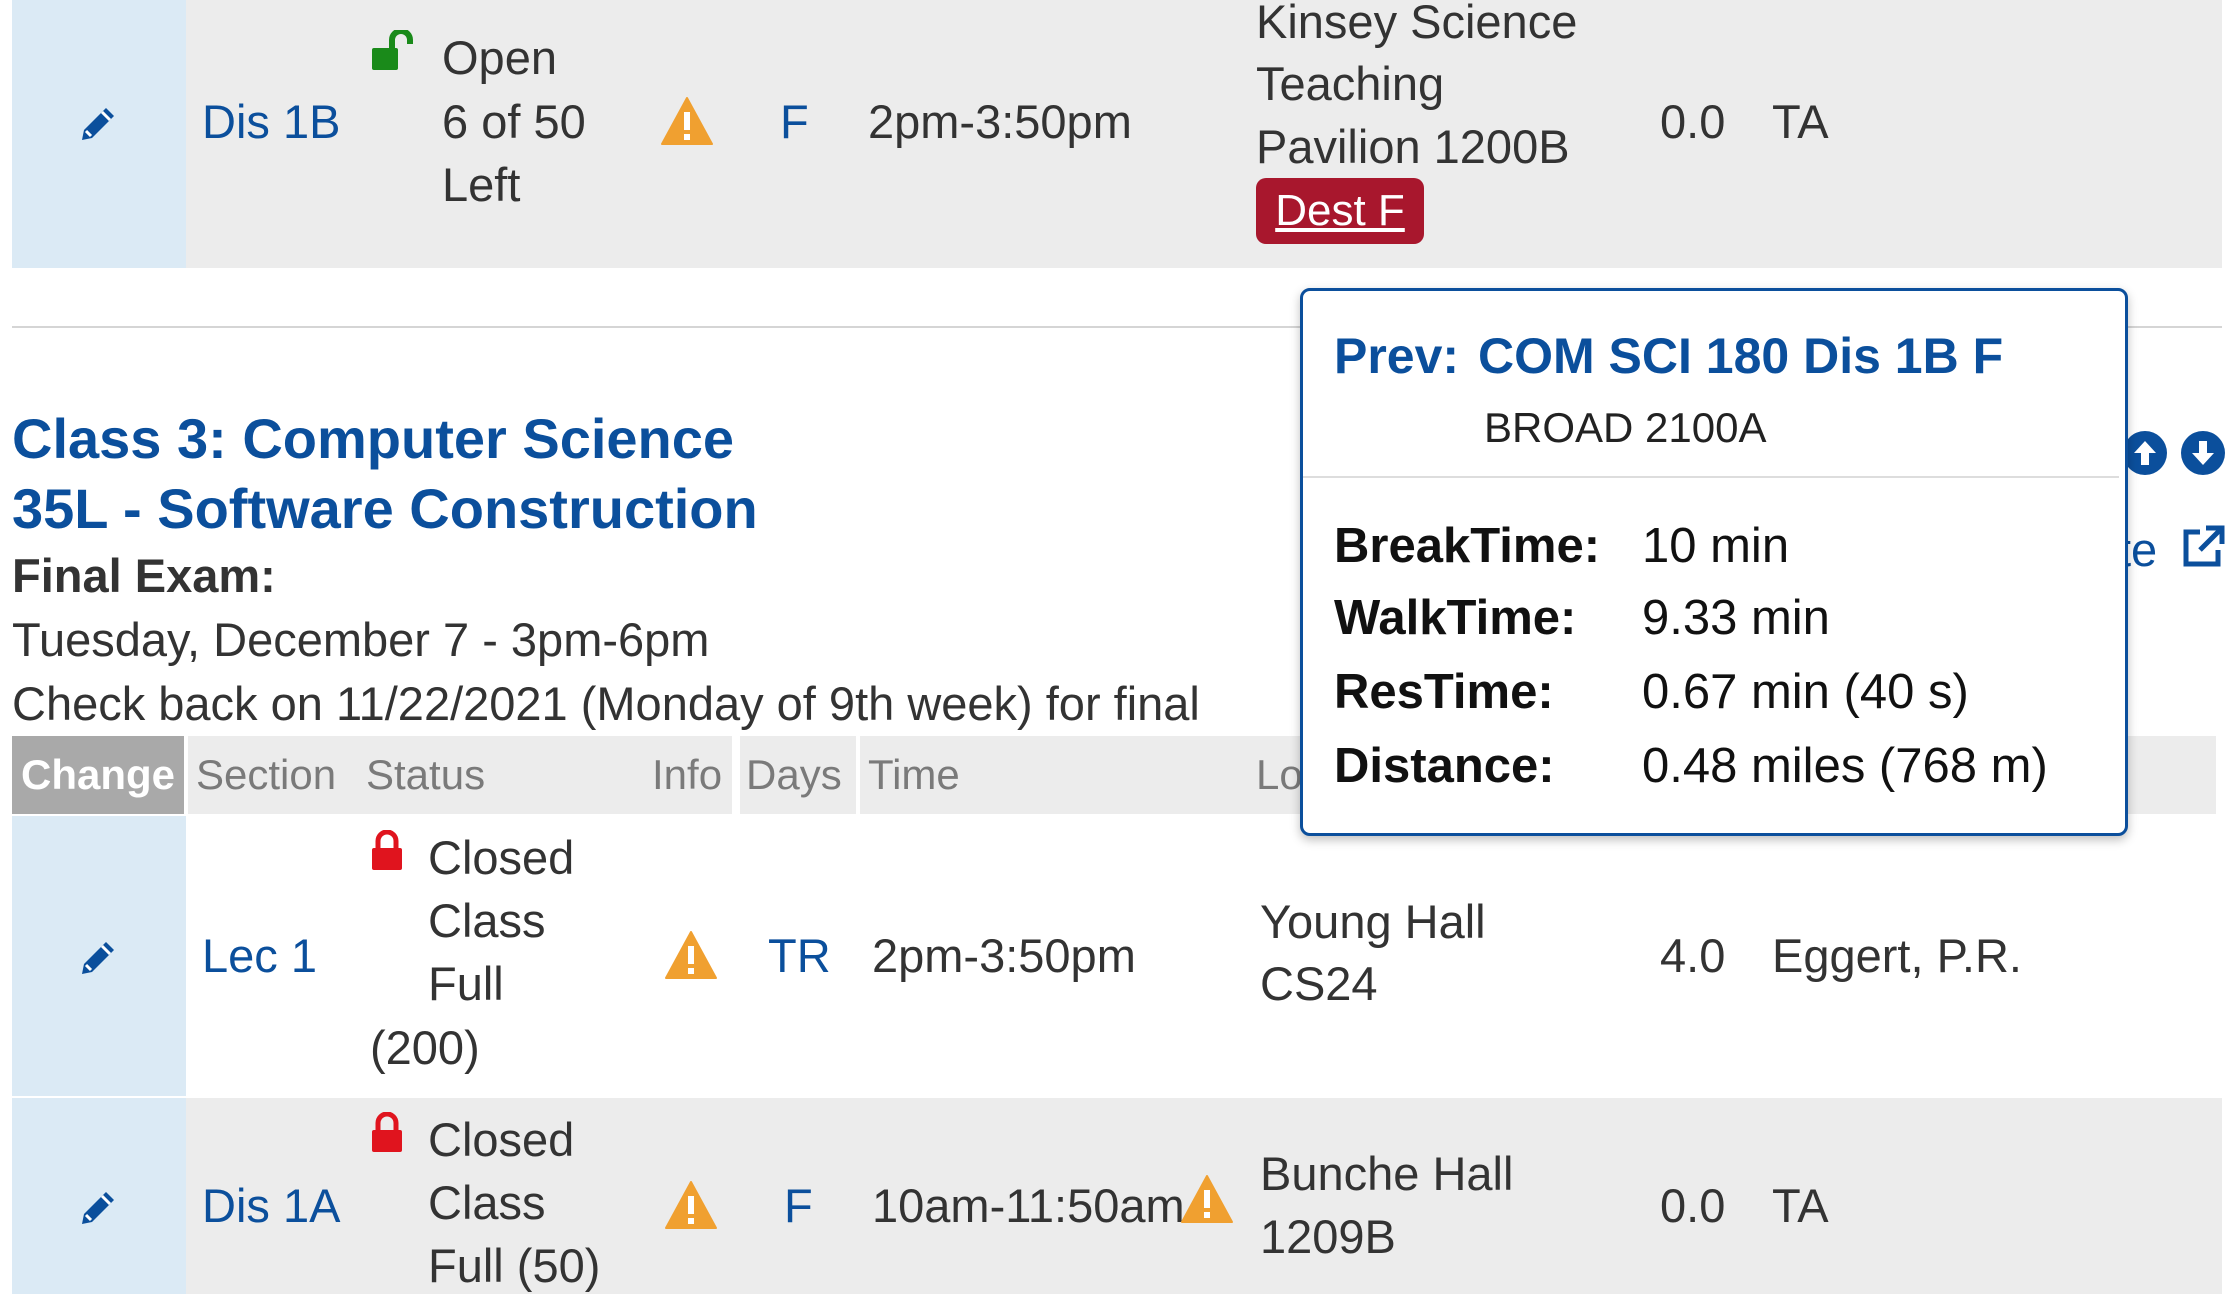 The height and width of the screenshot is (1297, 2240). I want to click on location-line: Teaching, so click(1350, 83).